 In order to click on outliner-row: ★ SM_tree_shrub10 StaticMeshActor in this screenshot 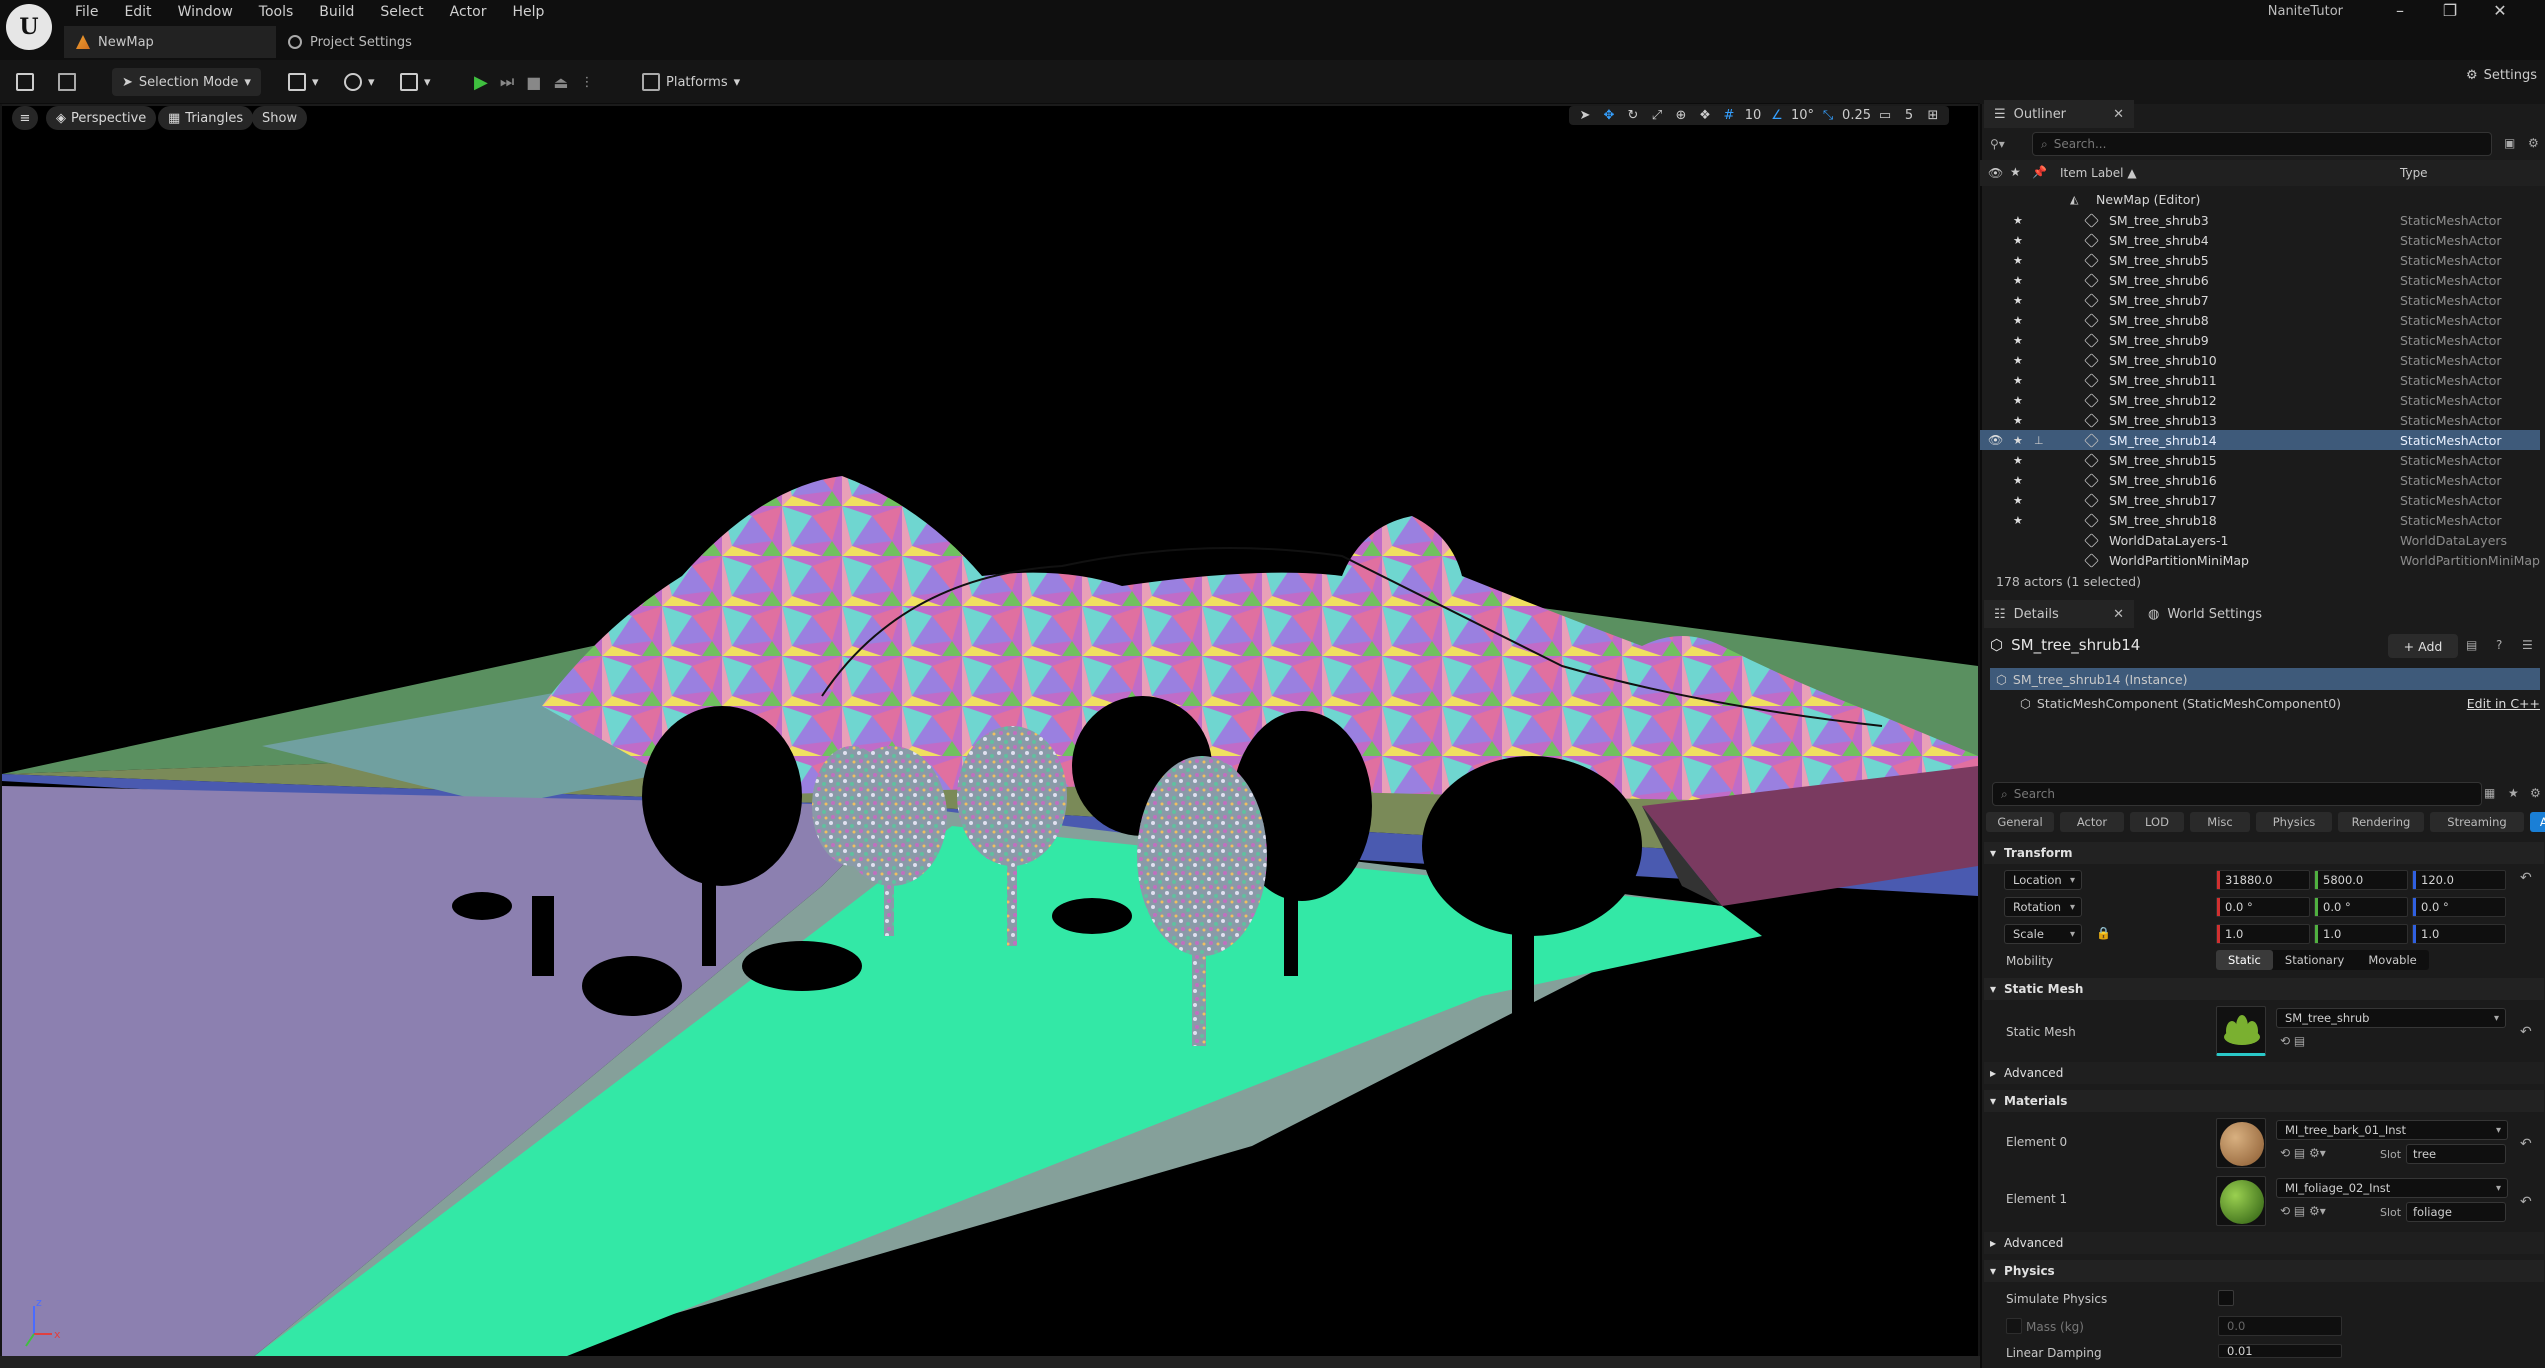, I will do `click(2260, 360)`.